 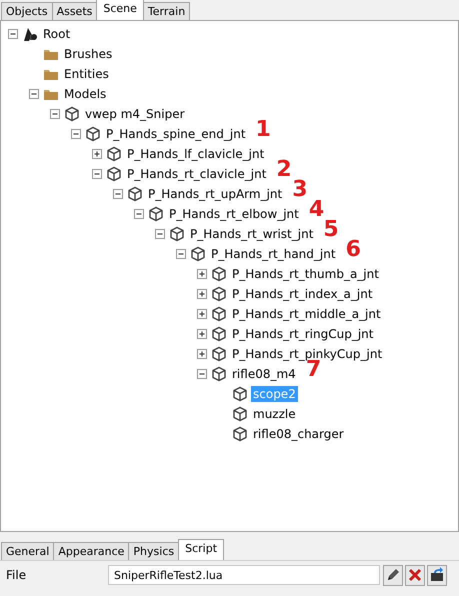 What do you see at coordinates (316, 210) in the screenshot?
I see `annotation-number: 4` at bounding box center [316, 210].